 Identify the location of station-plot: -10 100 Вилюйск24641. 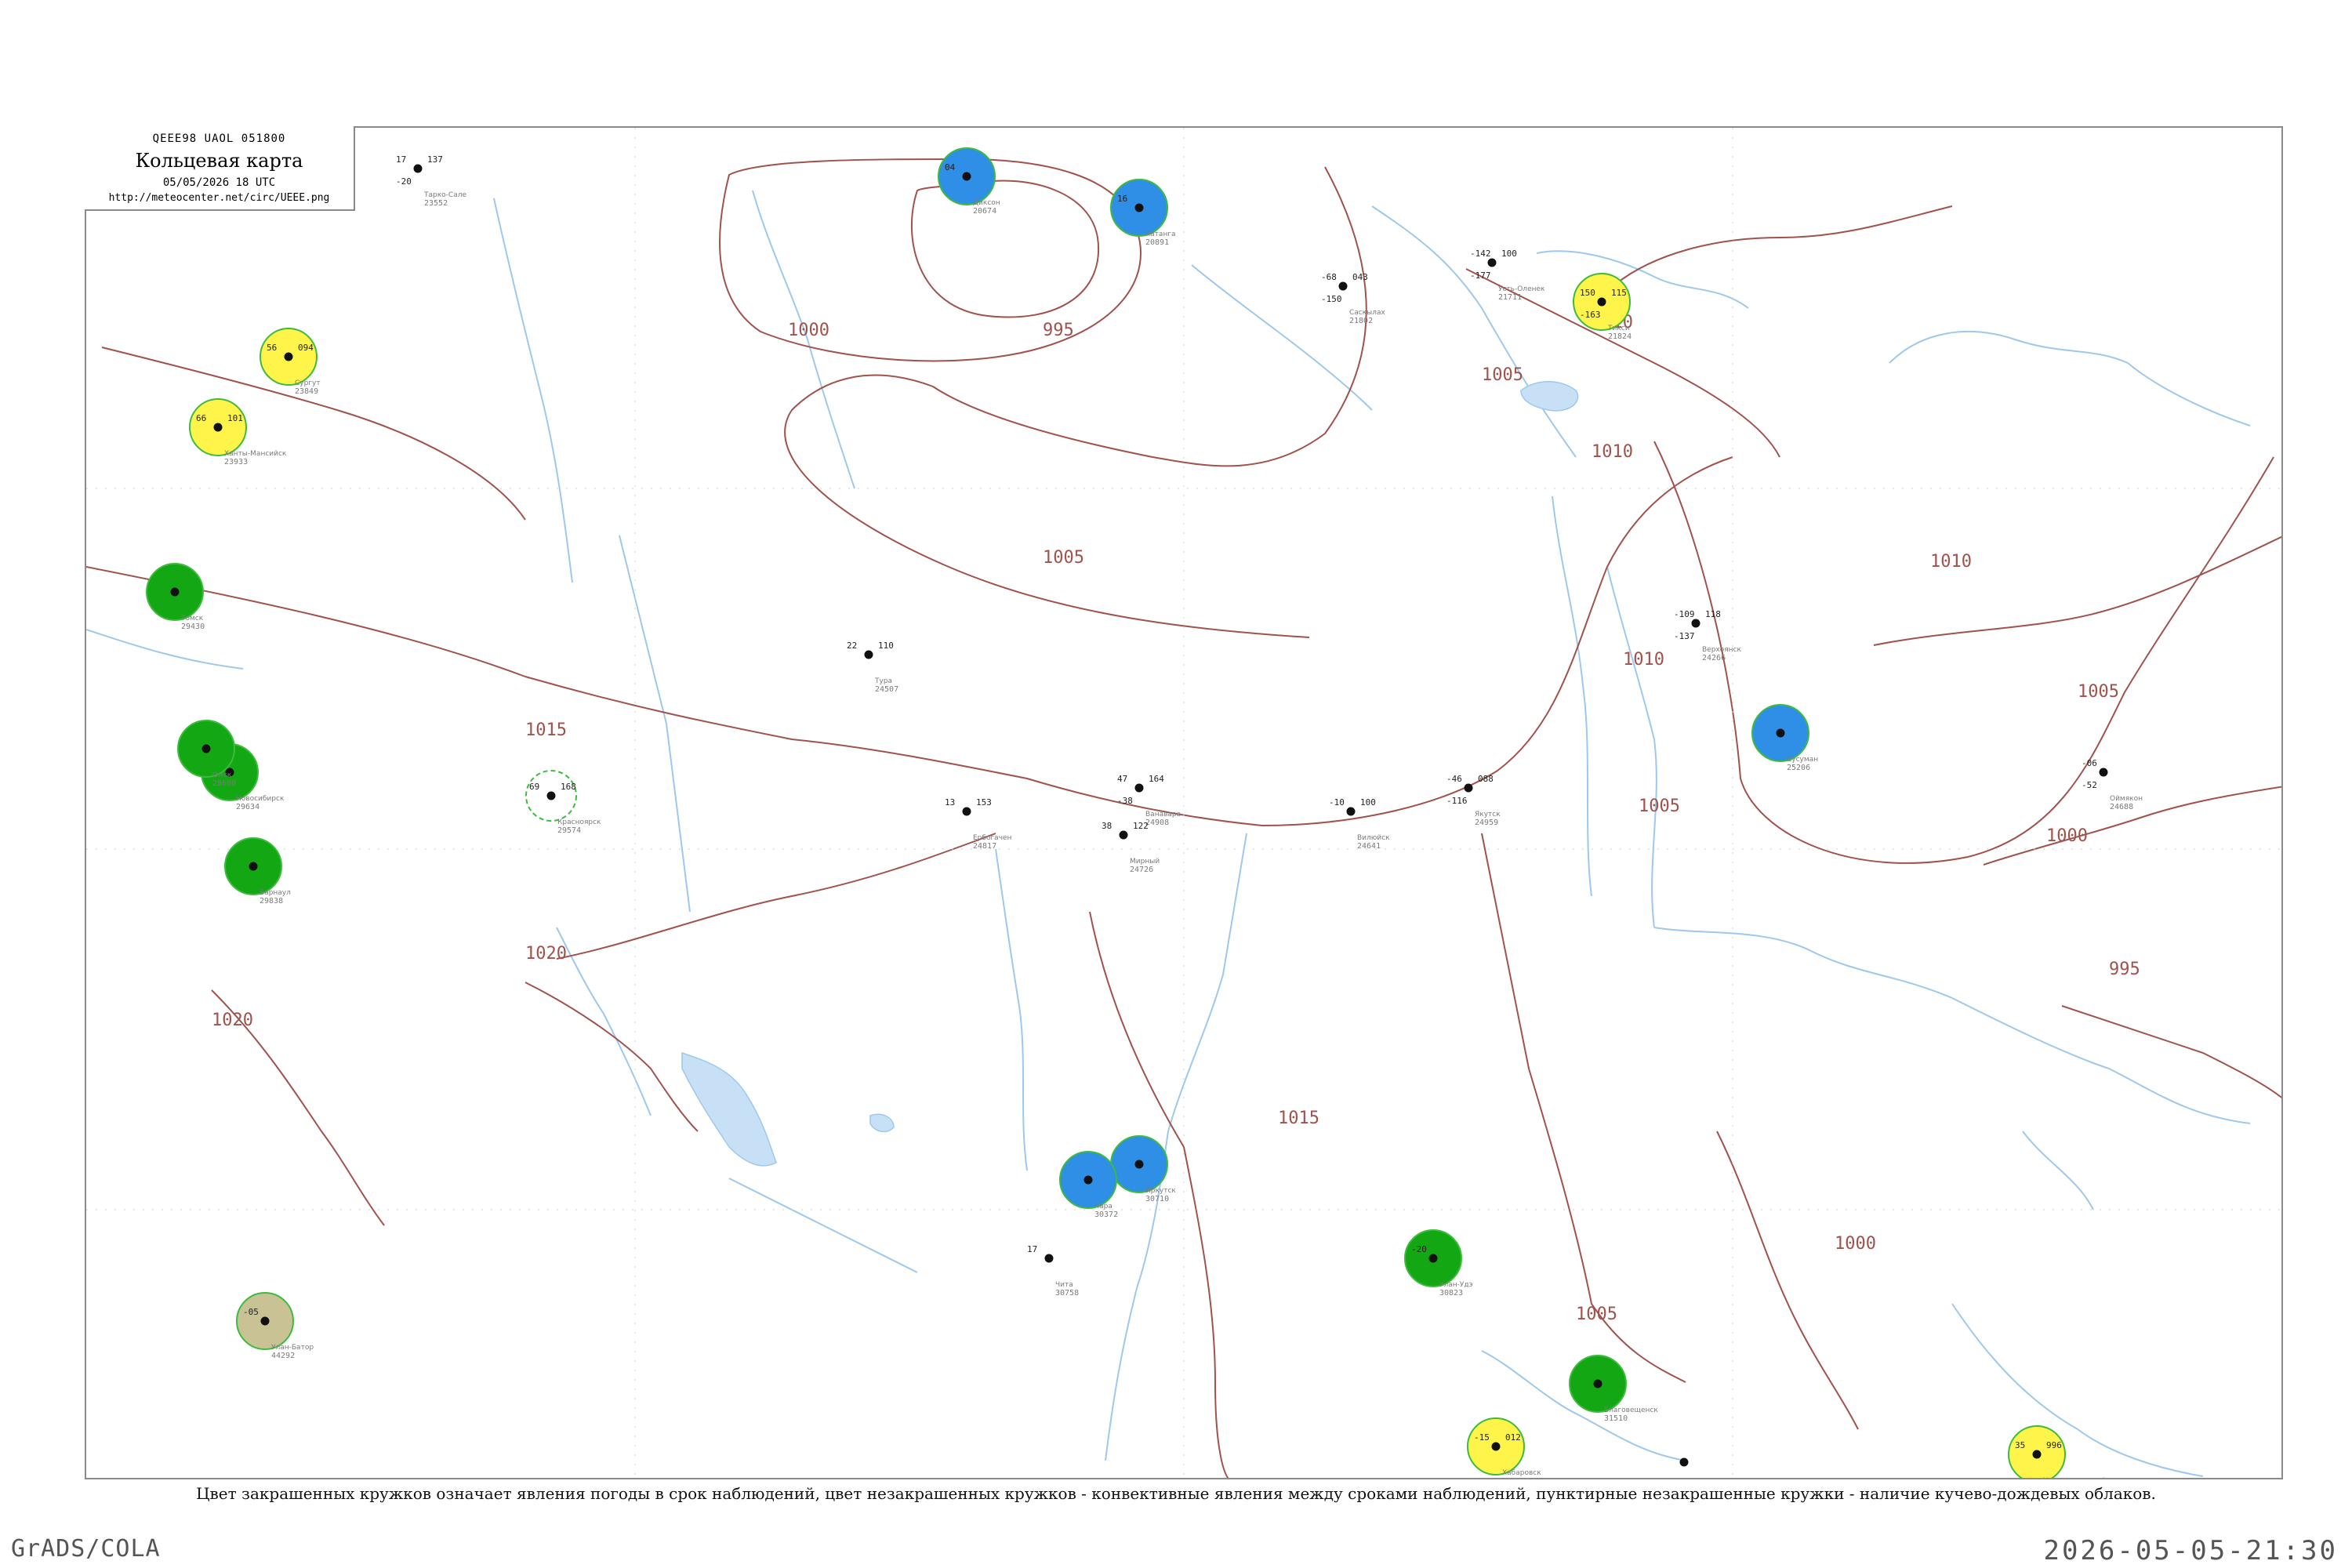
(1359, 824).